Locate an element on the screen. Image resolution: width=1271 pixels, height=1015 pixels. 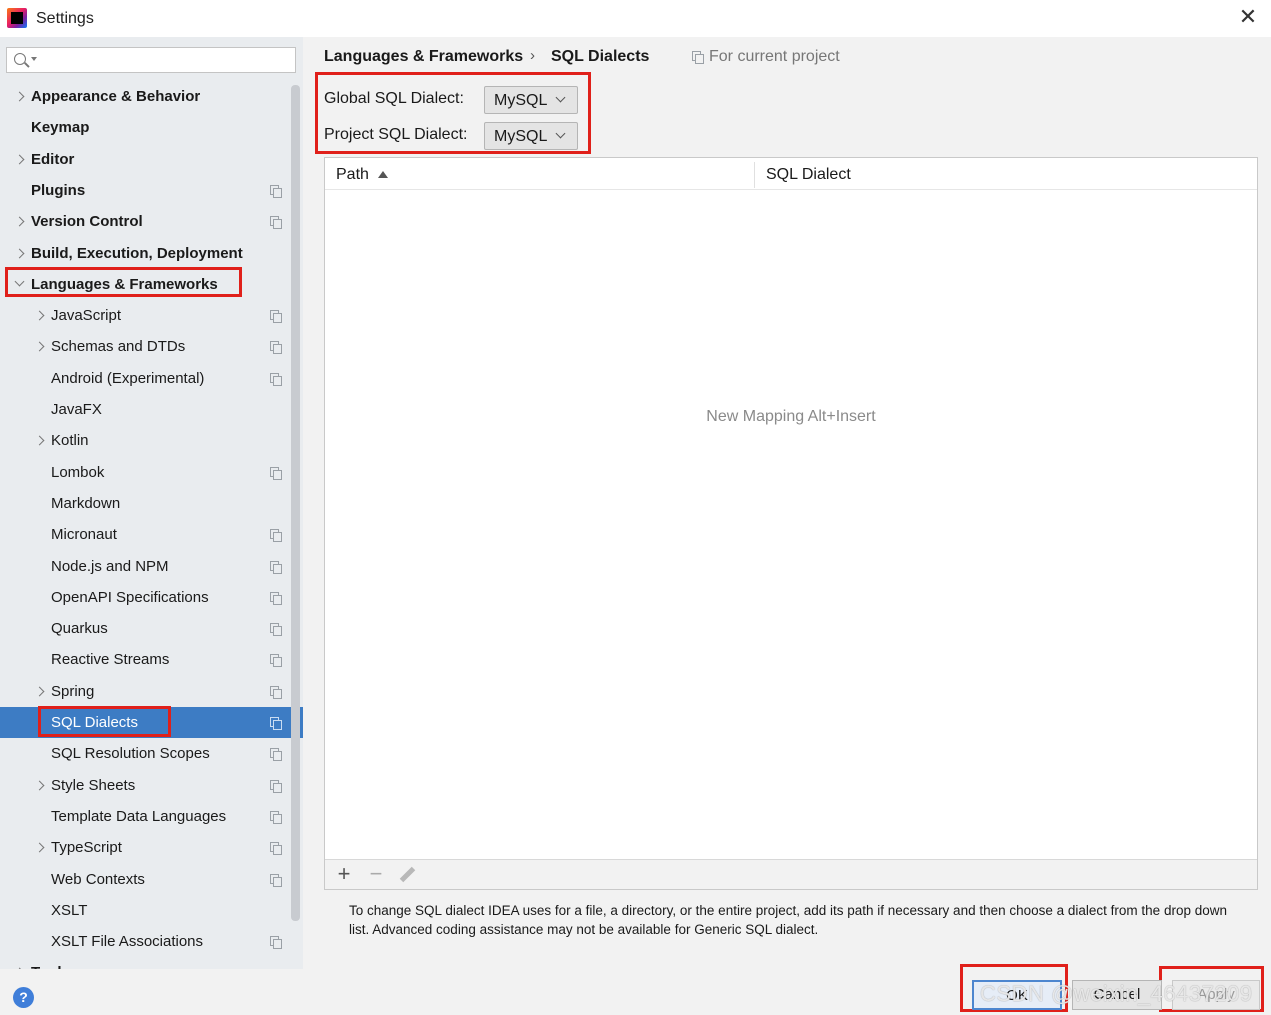
sidebar-item-template-data-languages: Template Data Languages is located at coordinates (151, 816).